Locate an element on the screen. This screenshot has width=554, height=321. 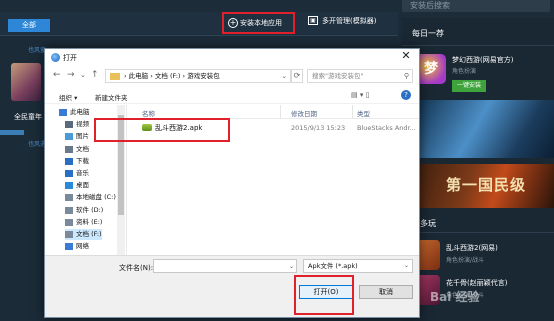
network-icon is located at coordinates (69, 247).